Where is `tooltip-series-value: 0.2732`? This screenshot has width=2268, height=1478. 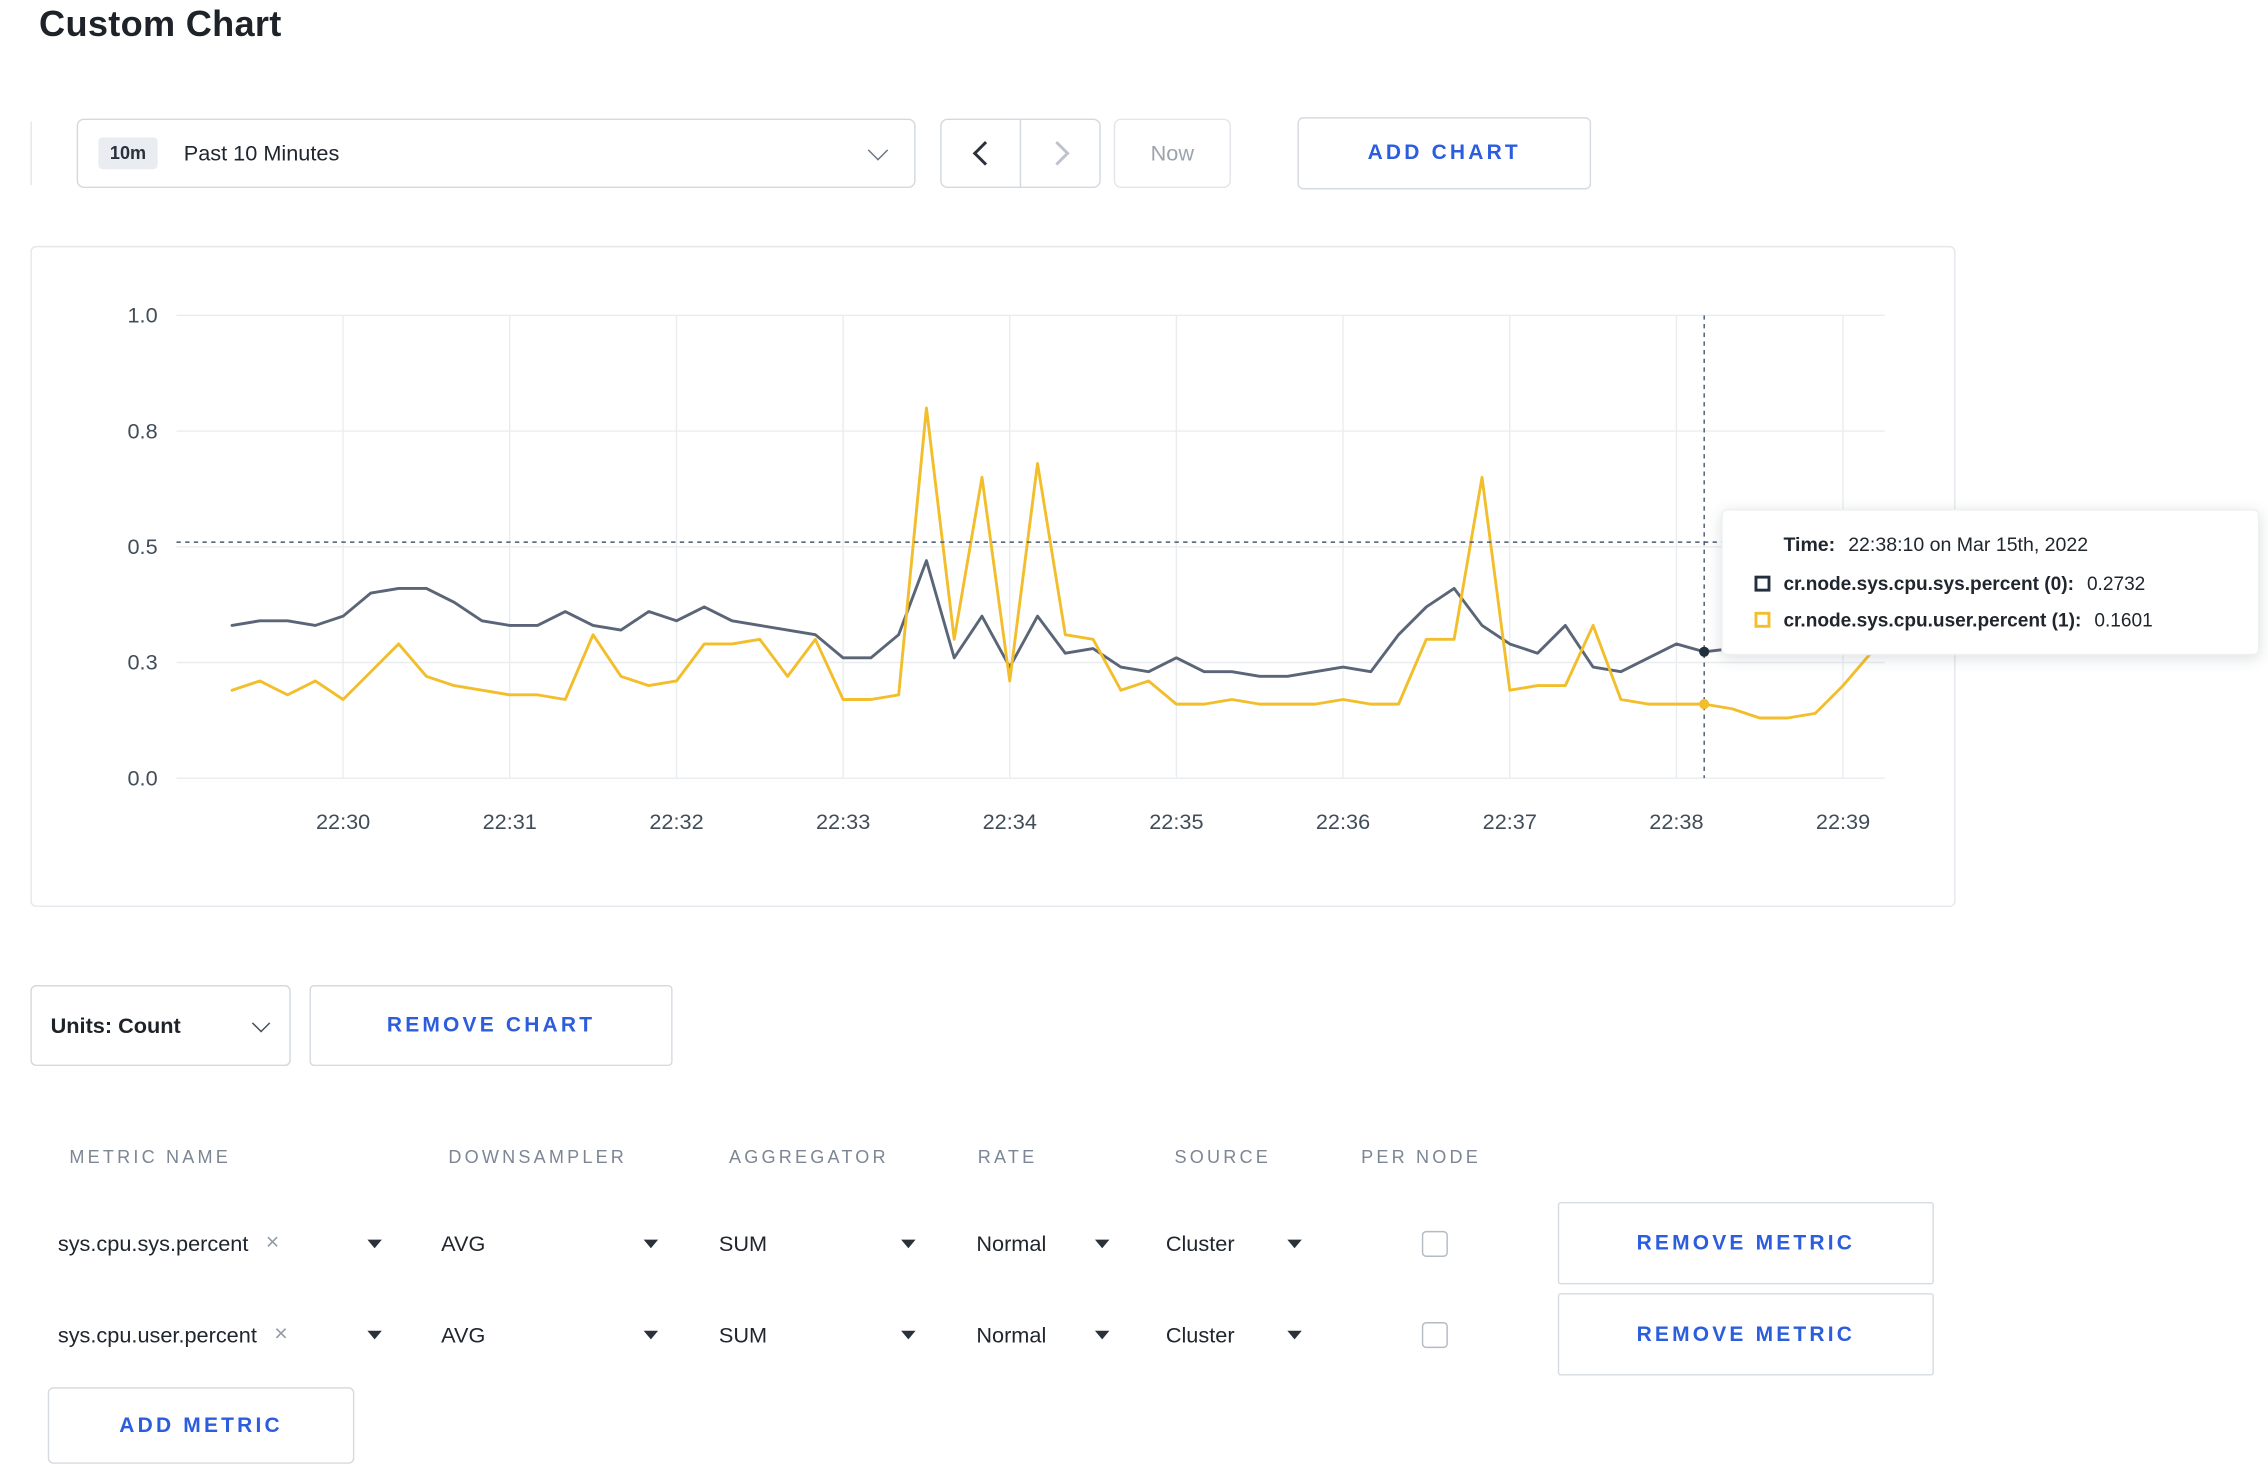 tooltip-series-value: 0.2732 is located at coordinates (2116, 583).